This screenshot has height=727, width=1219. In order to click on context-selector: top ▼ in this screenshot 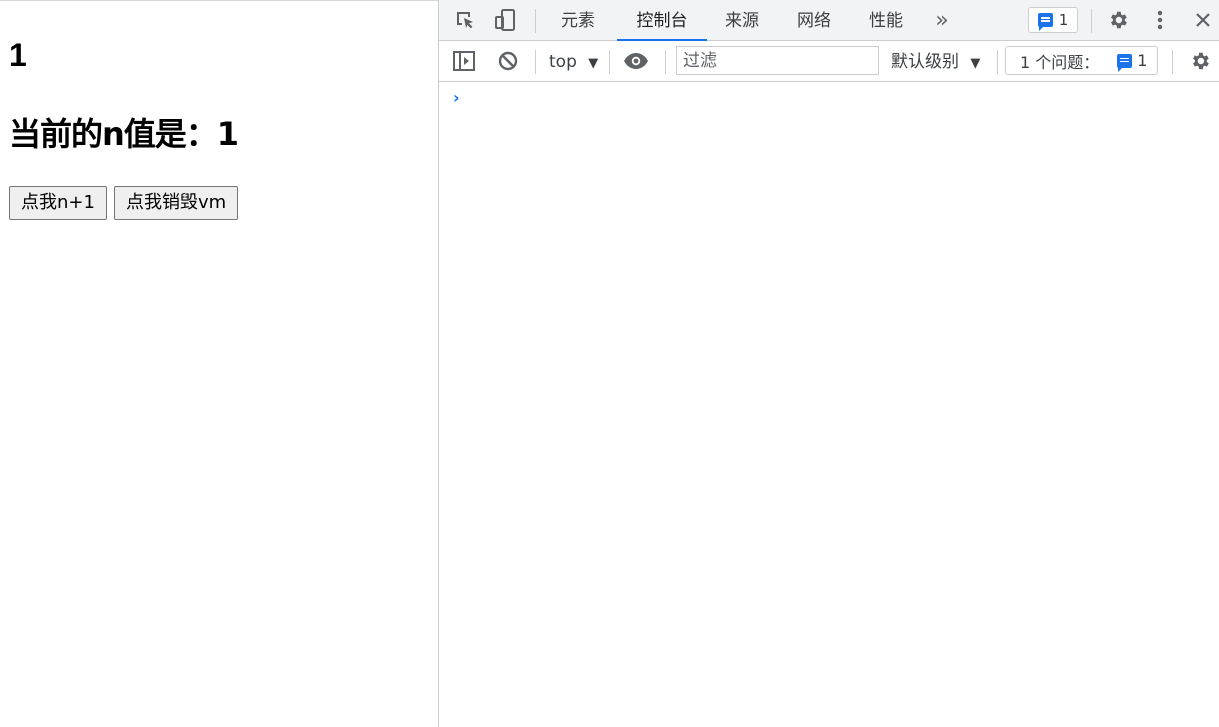, I will do `click(573, 61)`.